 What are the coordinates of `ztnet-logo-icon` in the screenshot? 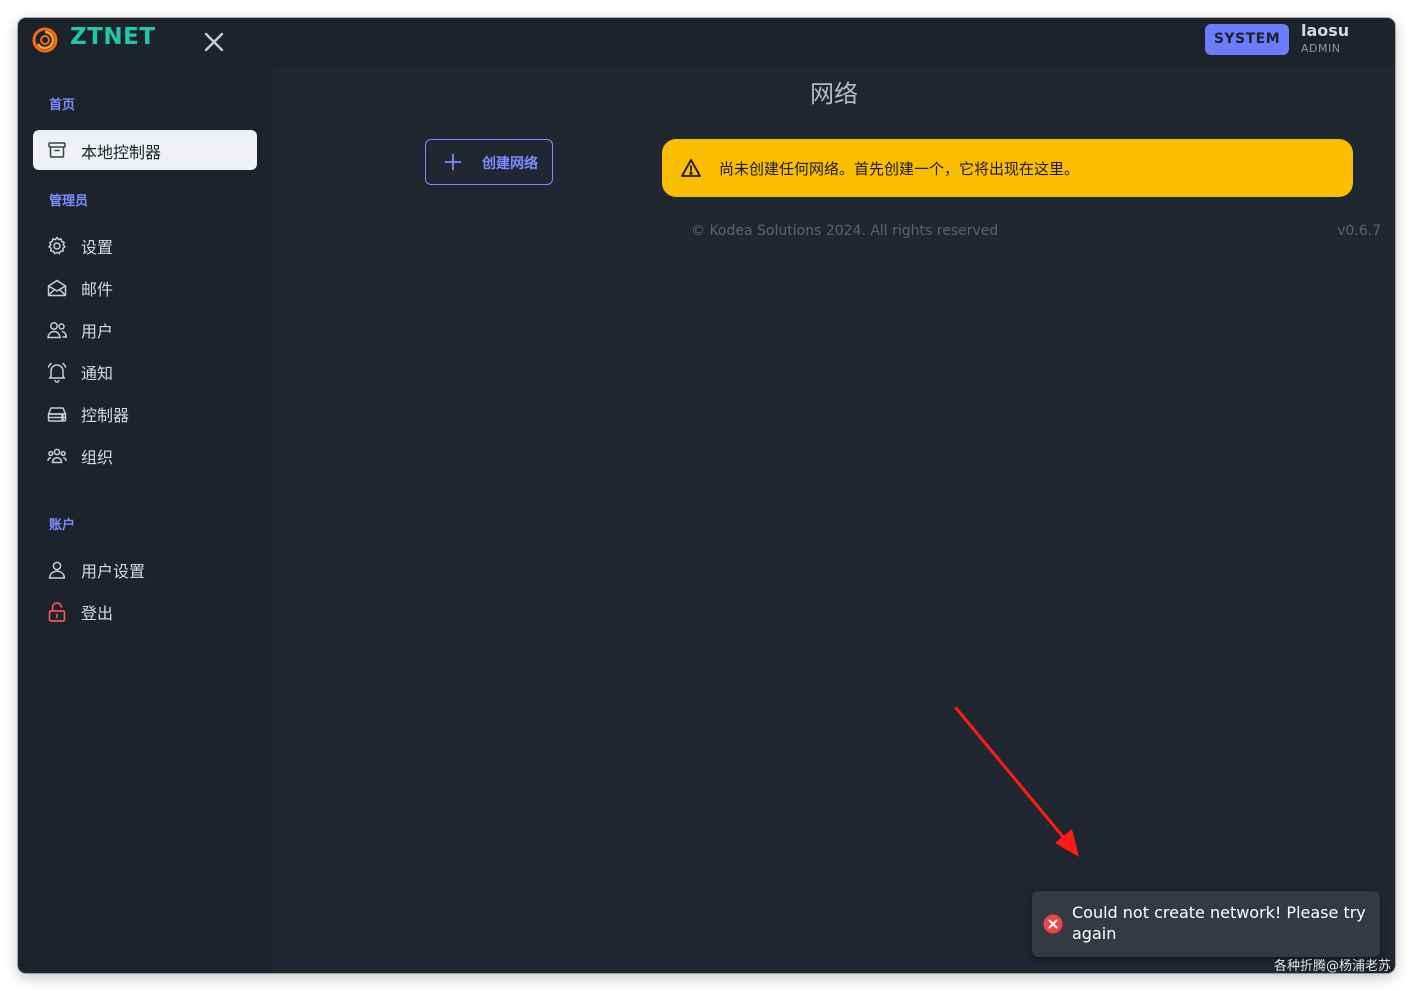 It's located at (45, 40).